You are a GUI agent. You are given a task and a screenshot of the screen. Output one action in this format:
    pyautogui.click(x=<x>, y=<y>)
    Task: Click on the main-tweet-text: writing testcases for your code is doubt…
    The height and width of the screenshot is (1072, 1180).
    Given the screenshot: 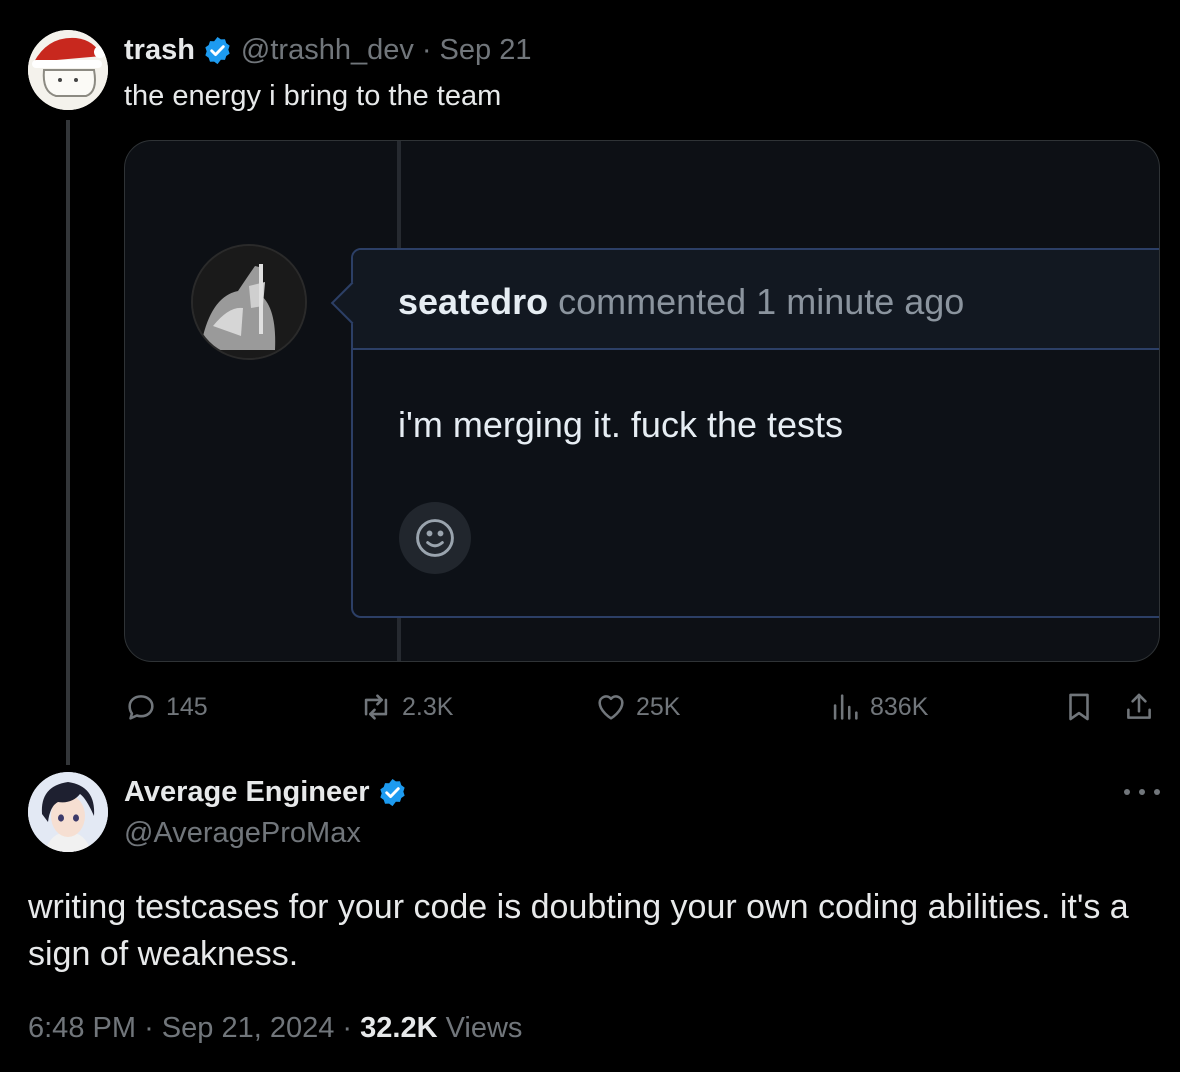 What is the action you would take?
    pyautogui.click(x=578, y=930)
    